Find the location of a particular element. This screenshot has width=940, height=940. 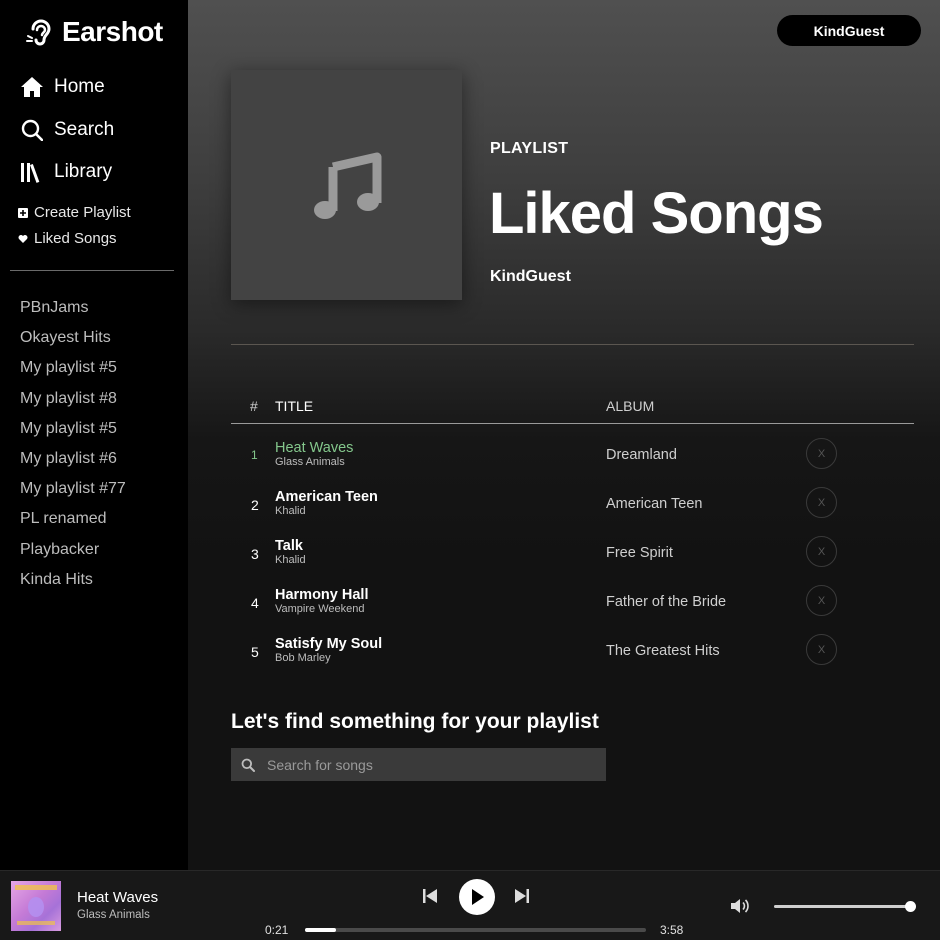

nav-home: Home is located at coordinates (62, 87).